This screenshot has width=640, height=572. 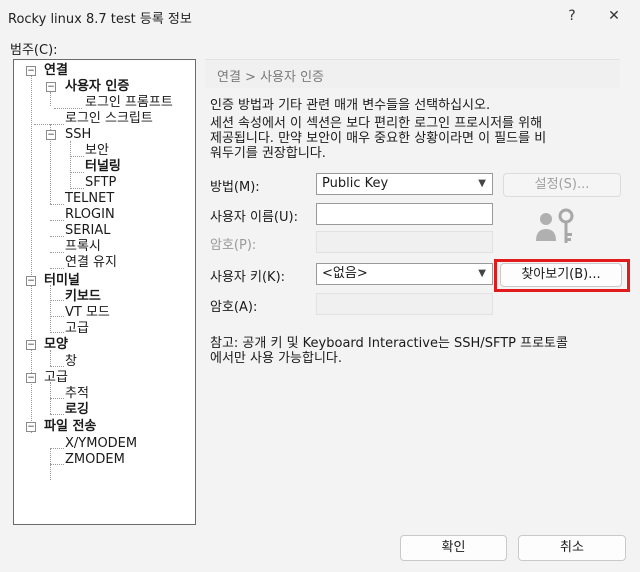 What do you see at coordinates (87, 231) in the screenshot?
I see `tree-item-serial: SERIAL` at bounding box center [87, 231].